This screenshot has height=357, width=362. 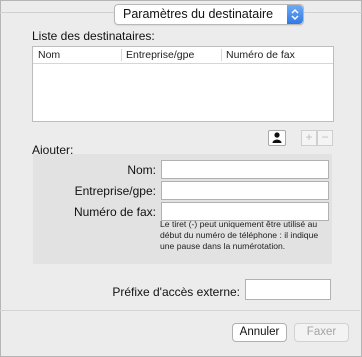 I want to click on column-header-company: Entreprise/gpe, so click(x=160, y=55).